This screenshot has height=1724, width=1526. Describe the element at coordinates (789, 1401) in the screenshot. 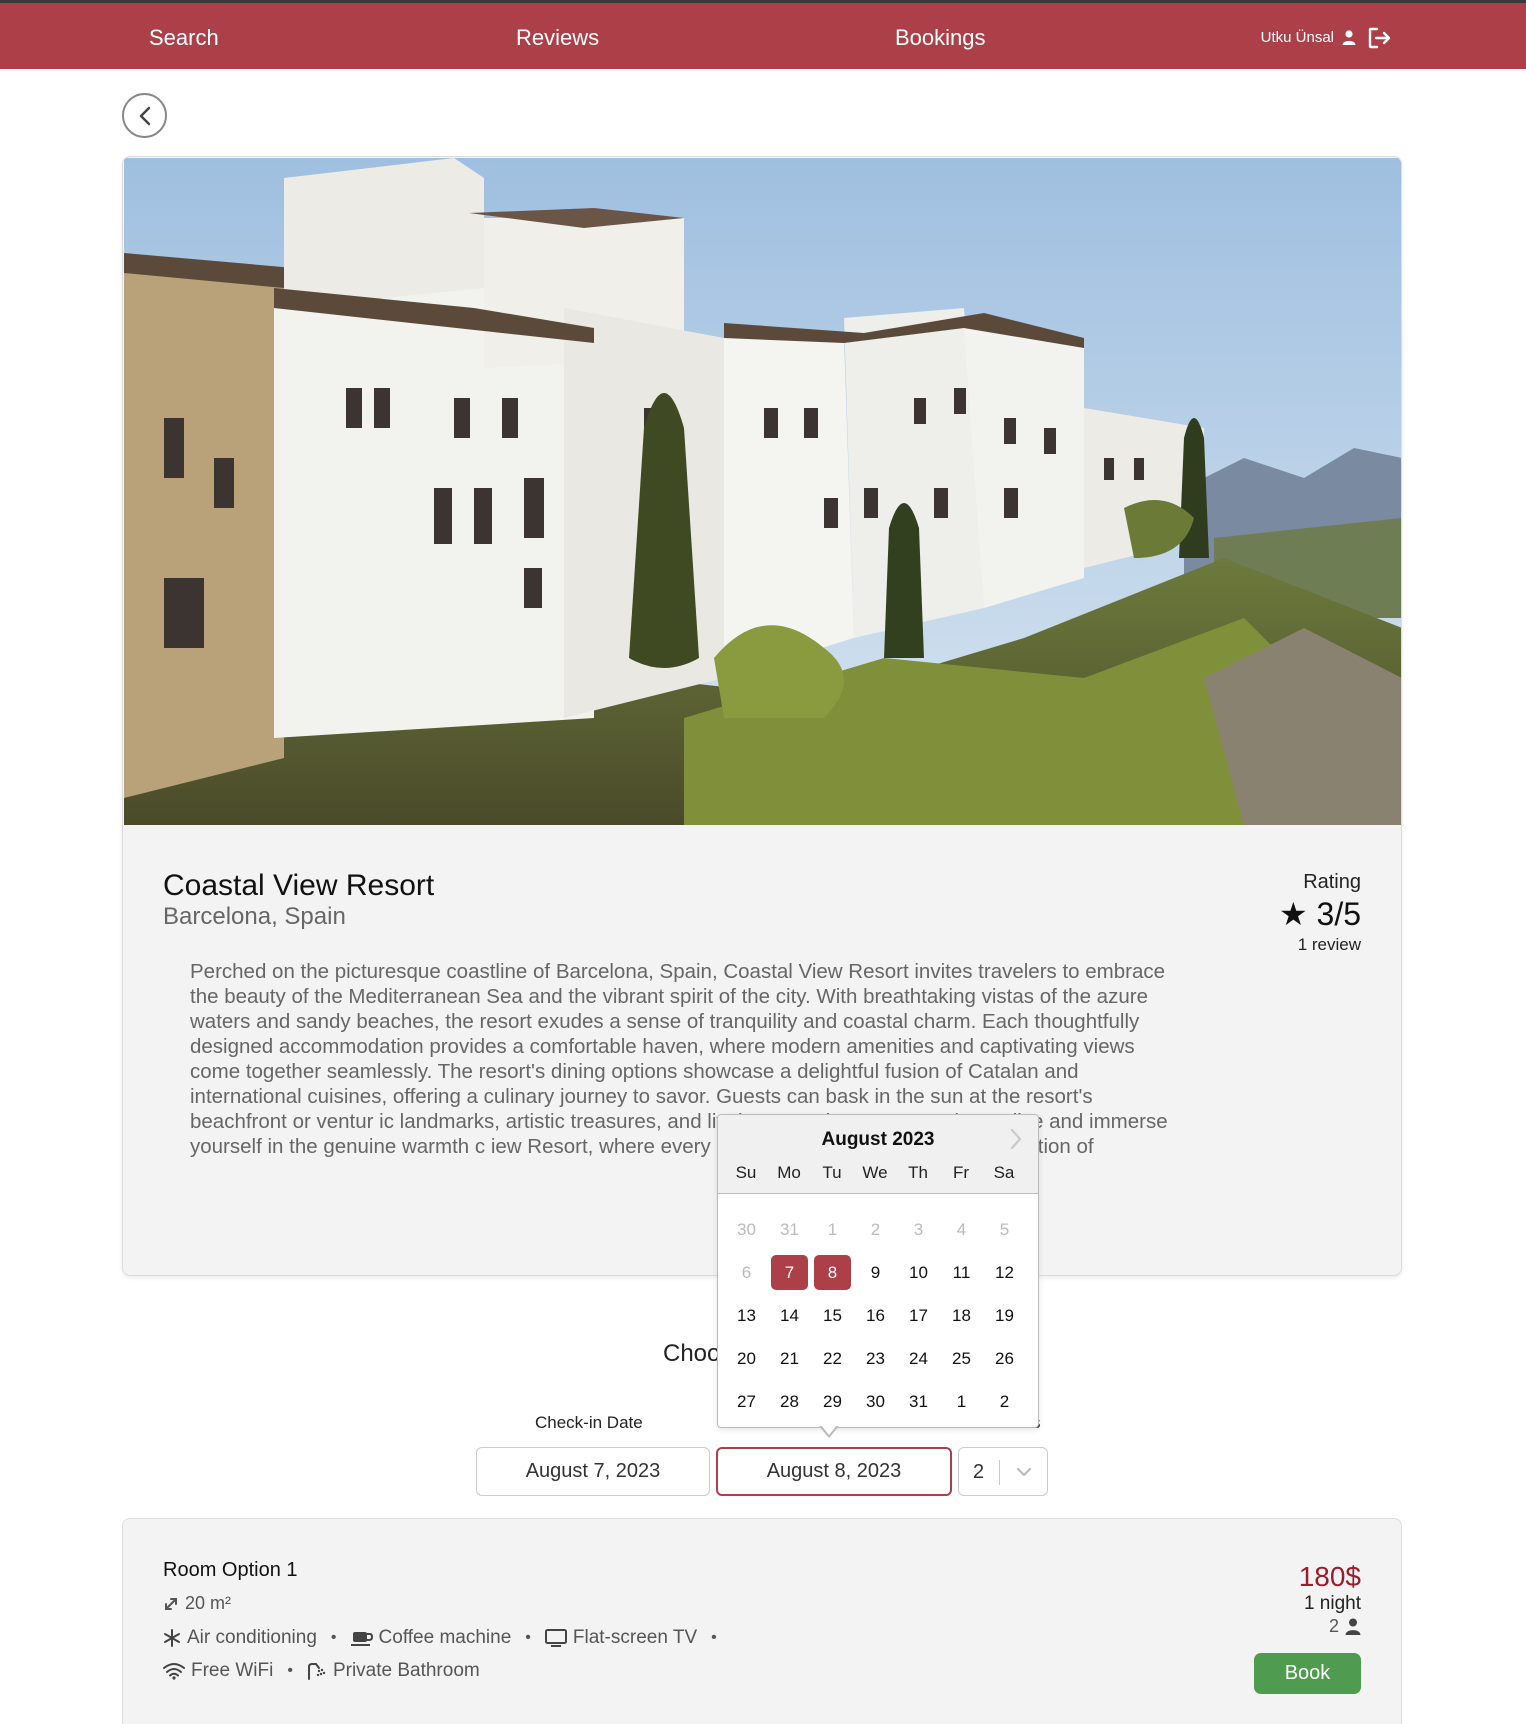

I see `calendar-day: 28` at that location.